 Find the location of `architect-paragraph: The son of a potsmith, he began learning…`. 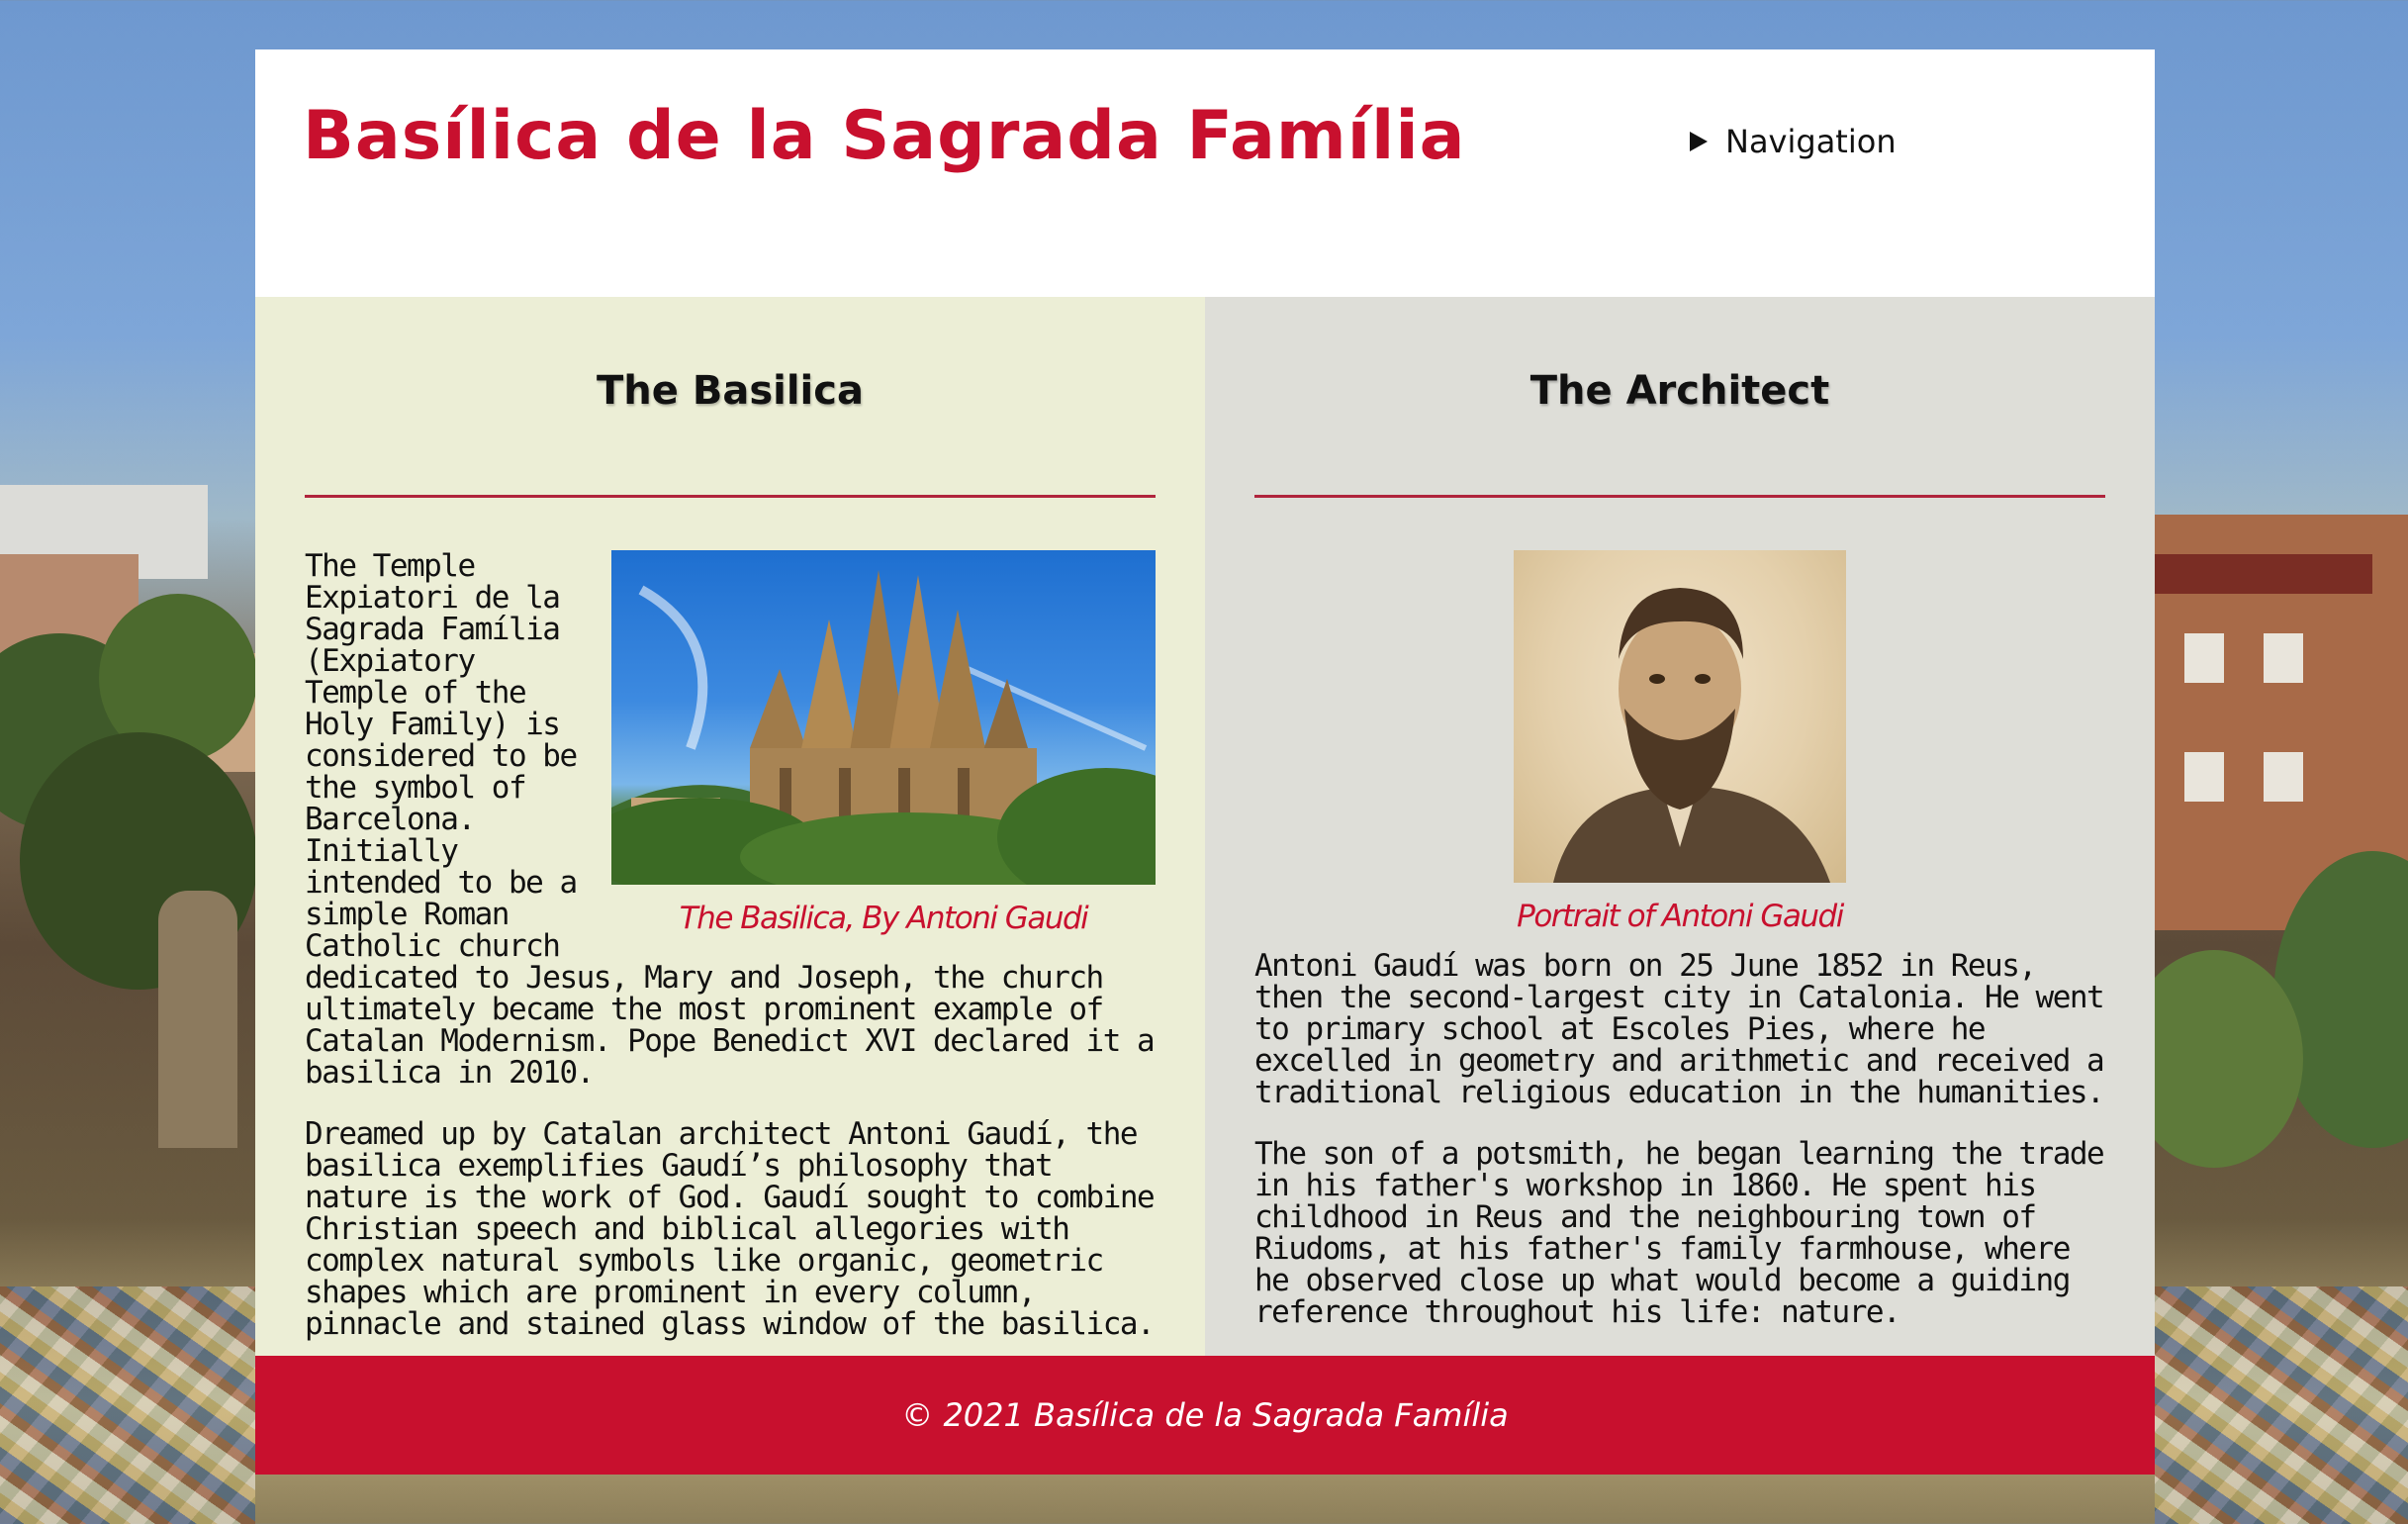

architect-paragraph: The son of a potsmith, he began learning… is located at coordinates (1679, 1233).